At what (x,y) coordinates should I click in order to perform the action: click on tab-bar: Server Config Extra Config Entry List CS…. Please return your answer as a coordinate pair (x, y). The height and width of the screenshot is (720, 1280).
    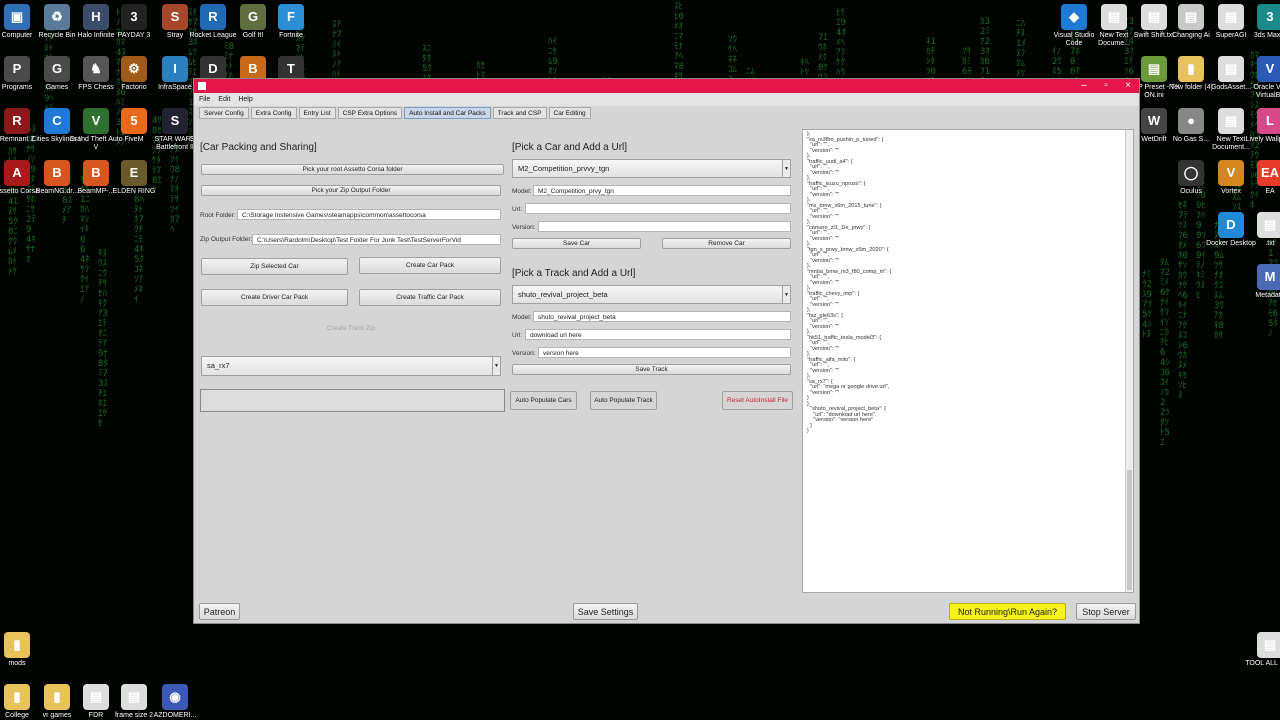
    Looking at the image, I should click on (395, 113).